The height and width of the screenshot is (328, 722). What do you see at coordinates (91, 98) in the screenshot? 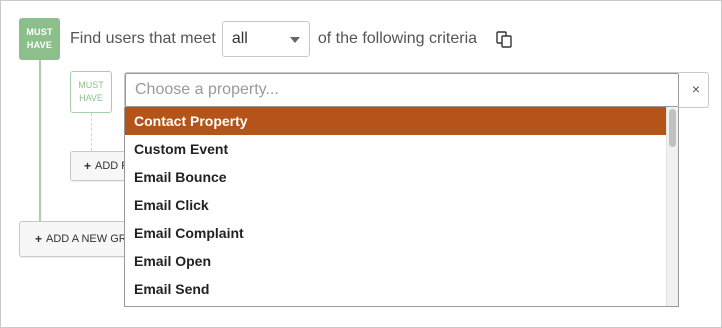
I see `rule-badge-line-2: HAVE` at bounding box center [91, 98].